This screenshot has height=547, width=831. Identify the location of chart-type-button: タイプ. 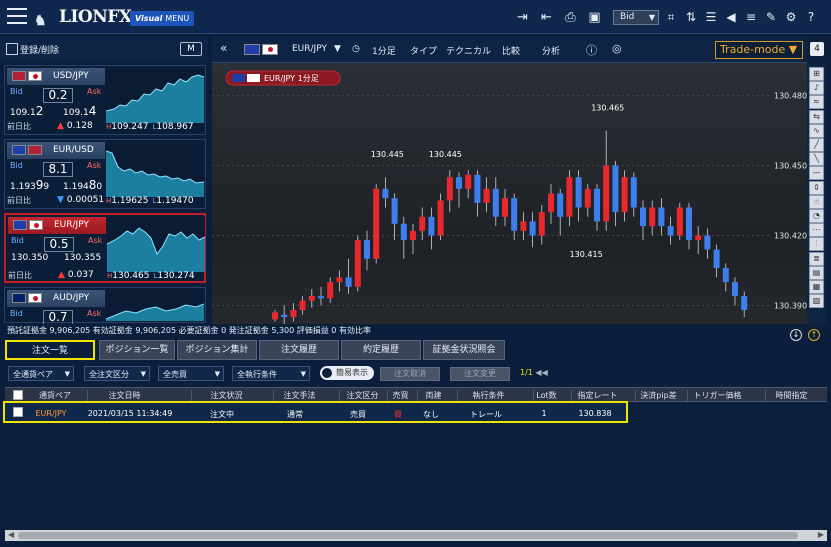
(423, 50).